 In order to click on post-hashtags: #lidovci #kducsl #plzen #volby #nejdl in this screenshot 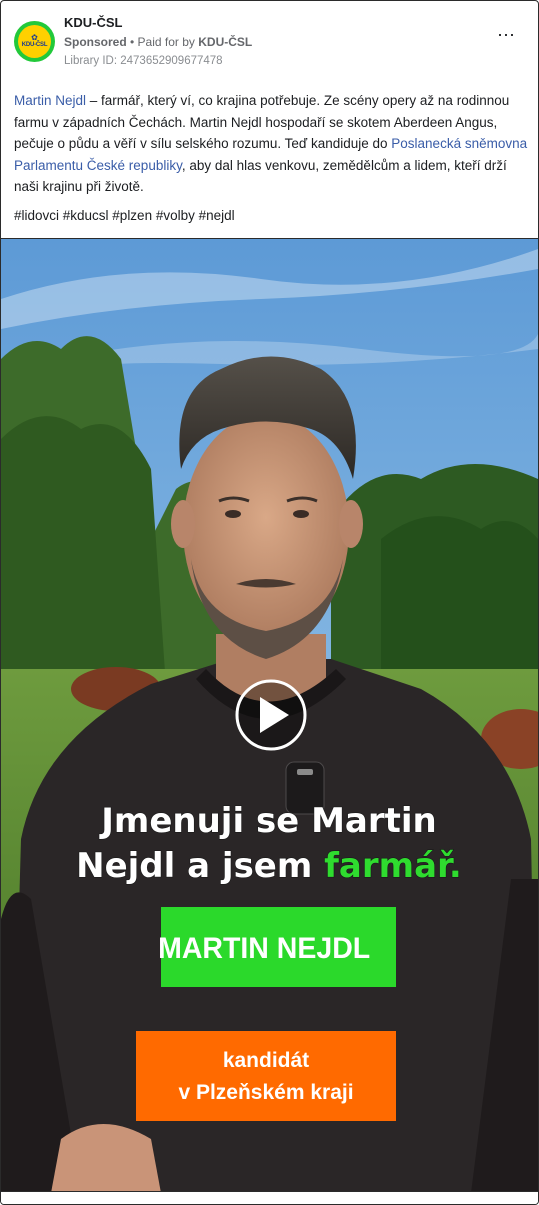, I will do `click(124, 215)`.